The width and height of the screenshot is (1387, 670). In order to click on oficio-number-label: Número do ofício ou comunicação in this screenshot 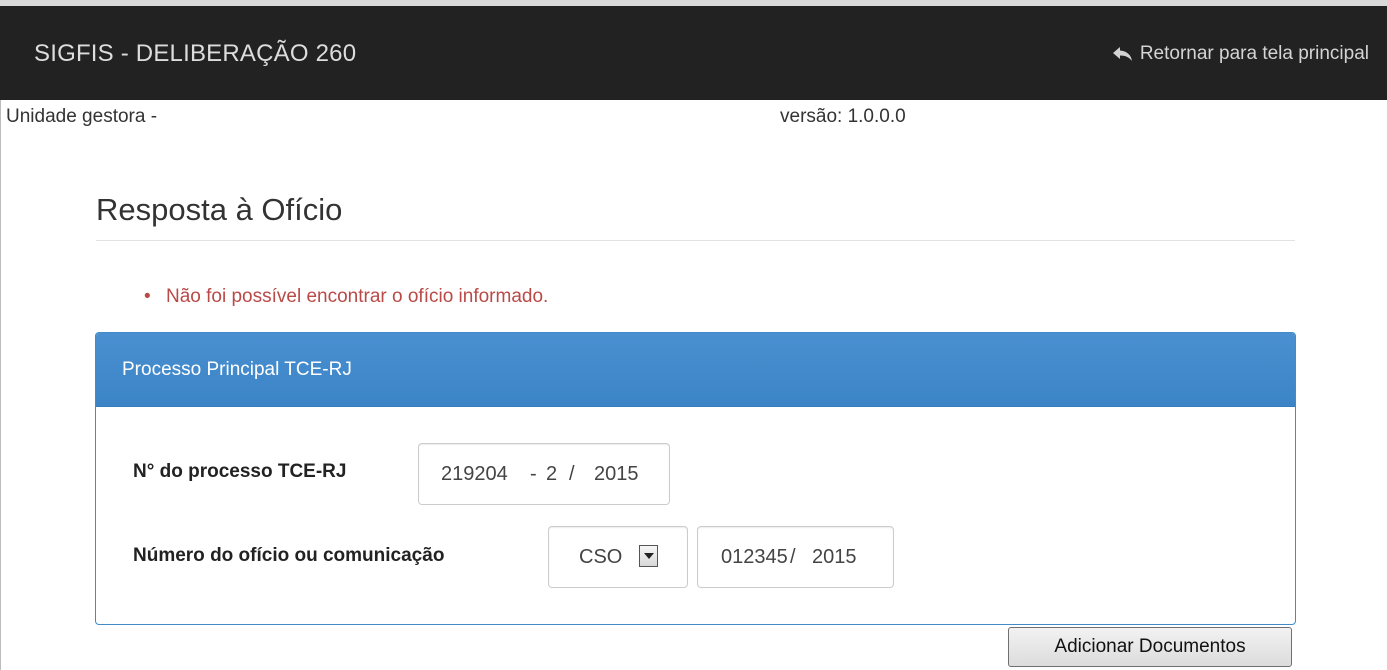, I will do `click(289, 555)`.